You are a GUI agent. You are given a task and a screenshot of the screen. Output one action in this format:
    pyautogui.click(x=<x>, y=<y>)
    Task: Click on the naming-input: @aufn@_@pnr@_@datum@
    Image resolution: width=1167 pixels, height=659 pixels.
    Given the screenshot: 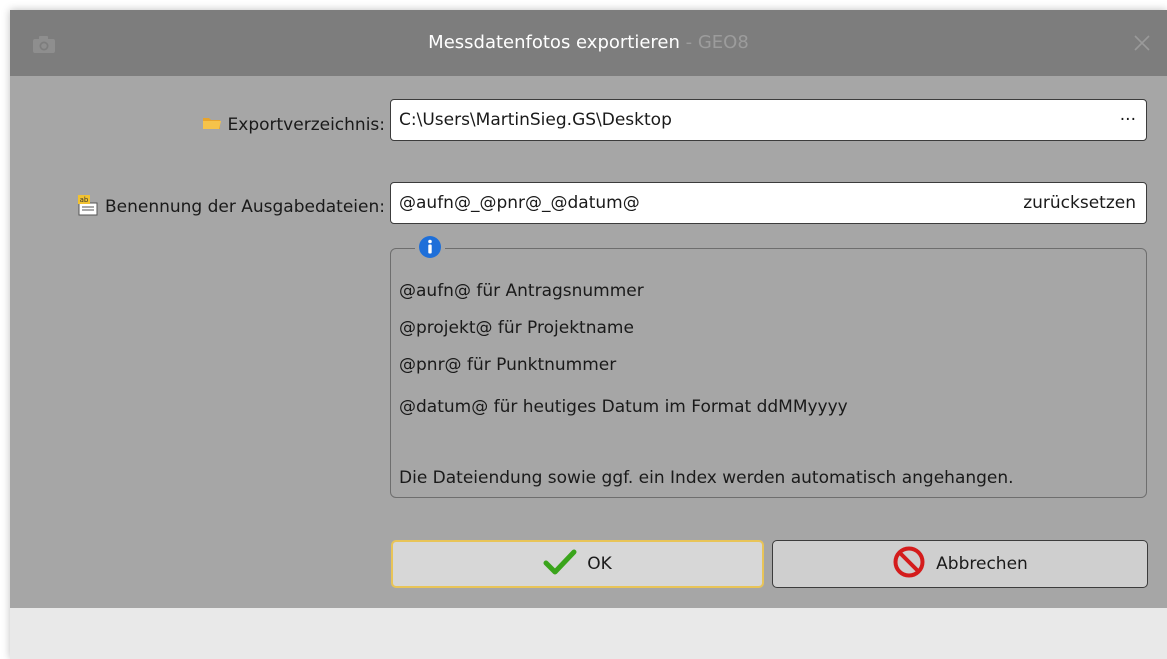 What is the action you would take?
    pyautogui.click(x=707, y=203)
    